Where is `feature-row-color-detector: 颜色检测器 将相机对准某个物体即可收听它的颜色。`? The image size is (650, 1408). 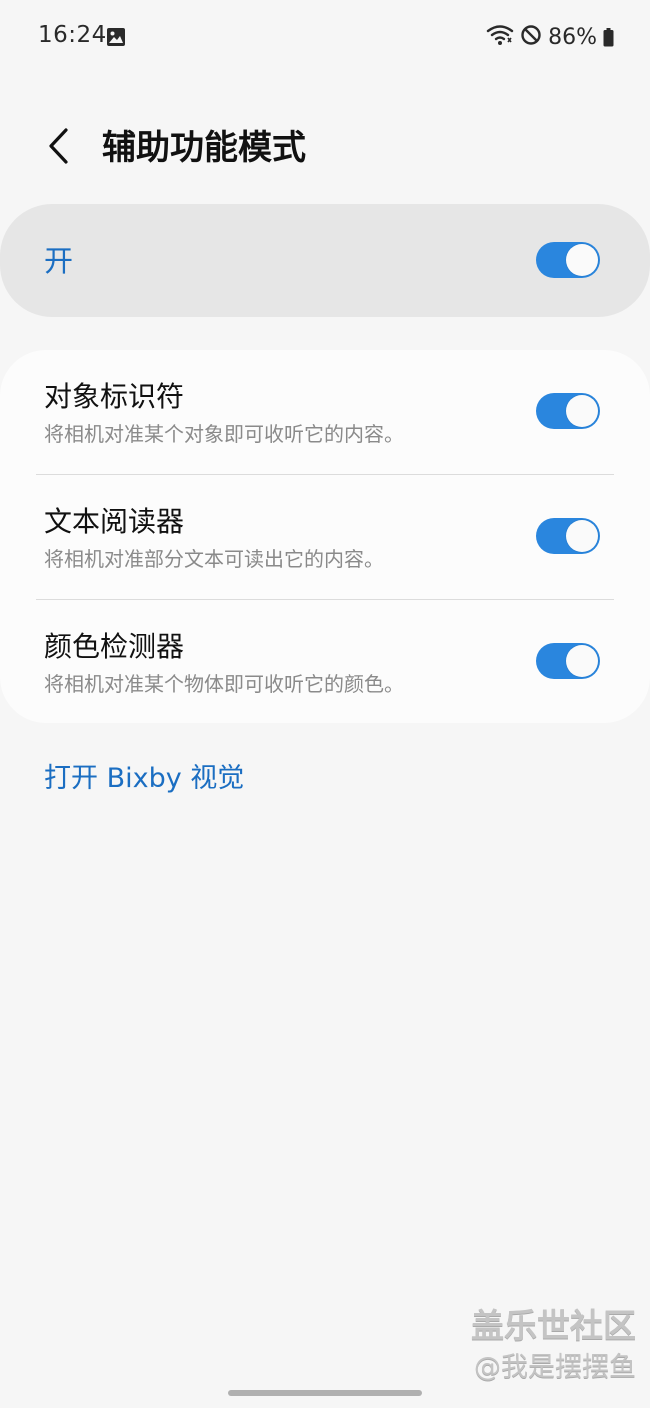 feature-row-color-detector: 颜色检测器 将相机对准某个物体即可收听它的颜色。 is located at coordinates (325, 662).